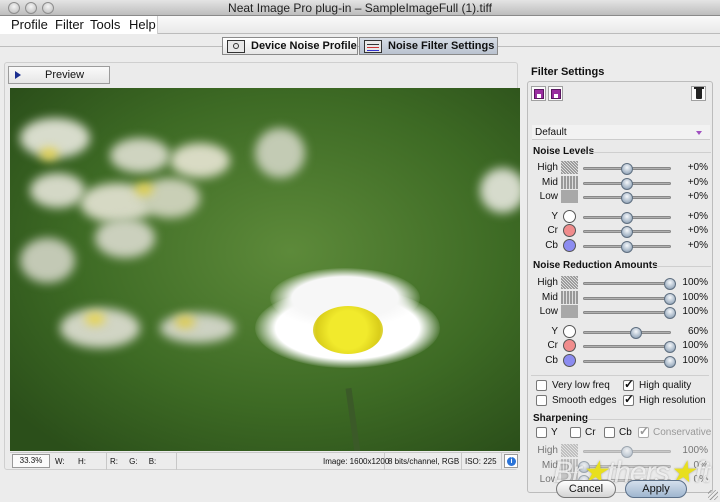 Image resolution: width=720 pixels, height=502 pixels. Describe the element at coordinates (373, 46) in the screenshot. I see `sliders-icon` at that location.